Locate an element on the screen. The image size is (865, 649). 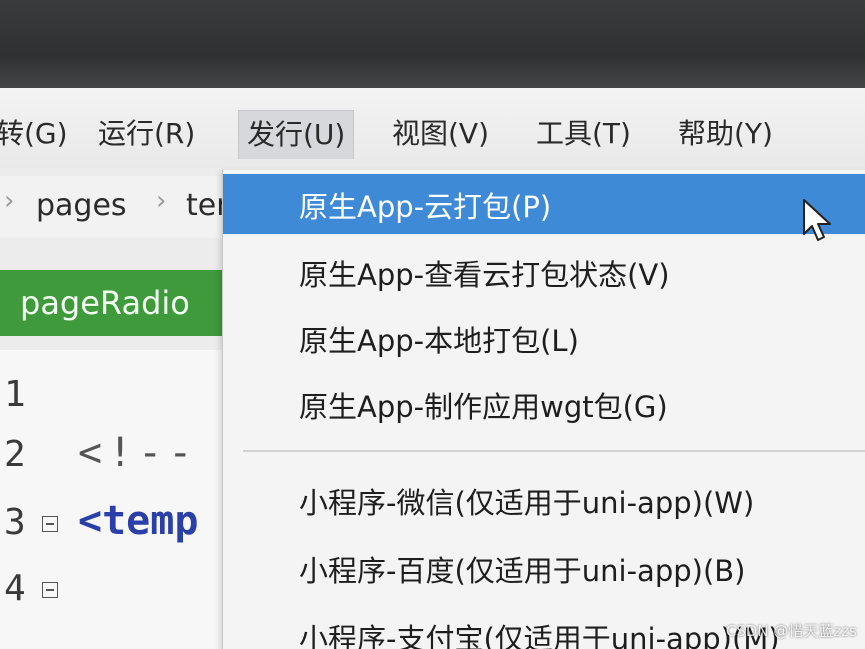
menu-item-cloud-package: 原生App-云打包(P) is located at coordinates (544, 204).